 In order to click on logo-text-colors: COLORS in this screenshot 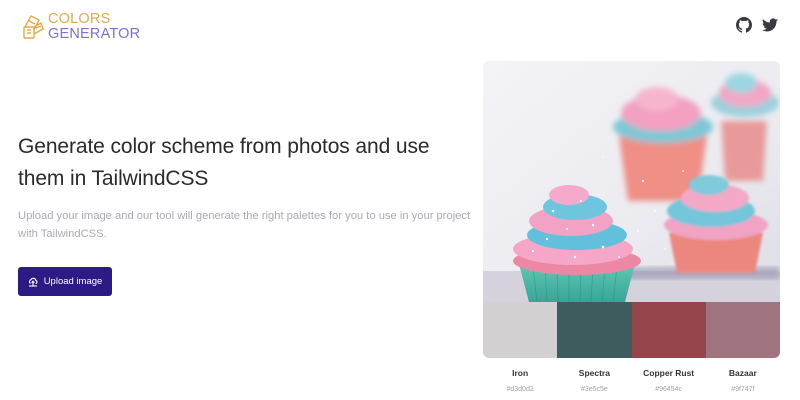, I will do `click(79, 19)`.